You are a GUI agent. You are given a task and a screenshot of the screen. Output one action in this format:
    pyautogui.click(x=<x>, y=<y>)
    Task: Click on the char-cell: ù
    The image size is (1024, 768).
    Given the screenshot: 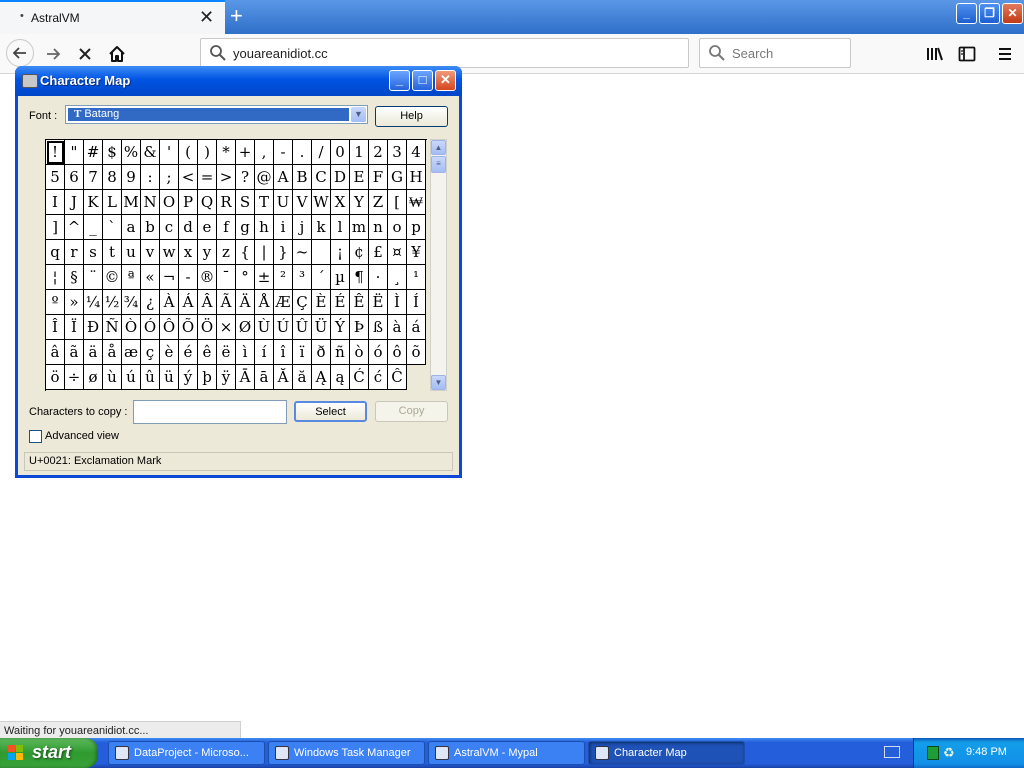 What is the action you would take?
    pyautogui.click(x=112, y=377)
    